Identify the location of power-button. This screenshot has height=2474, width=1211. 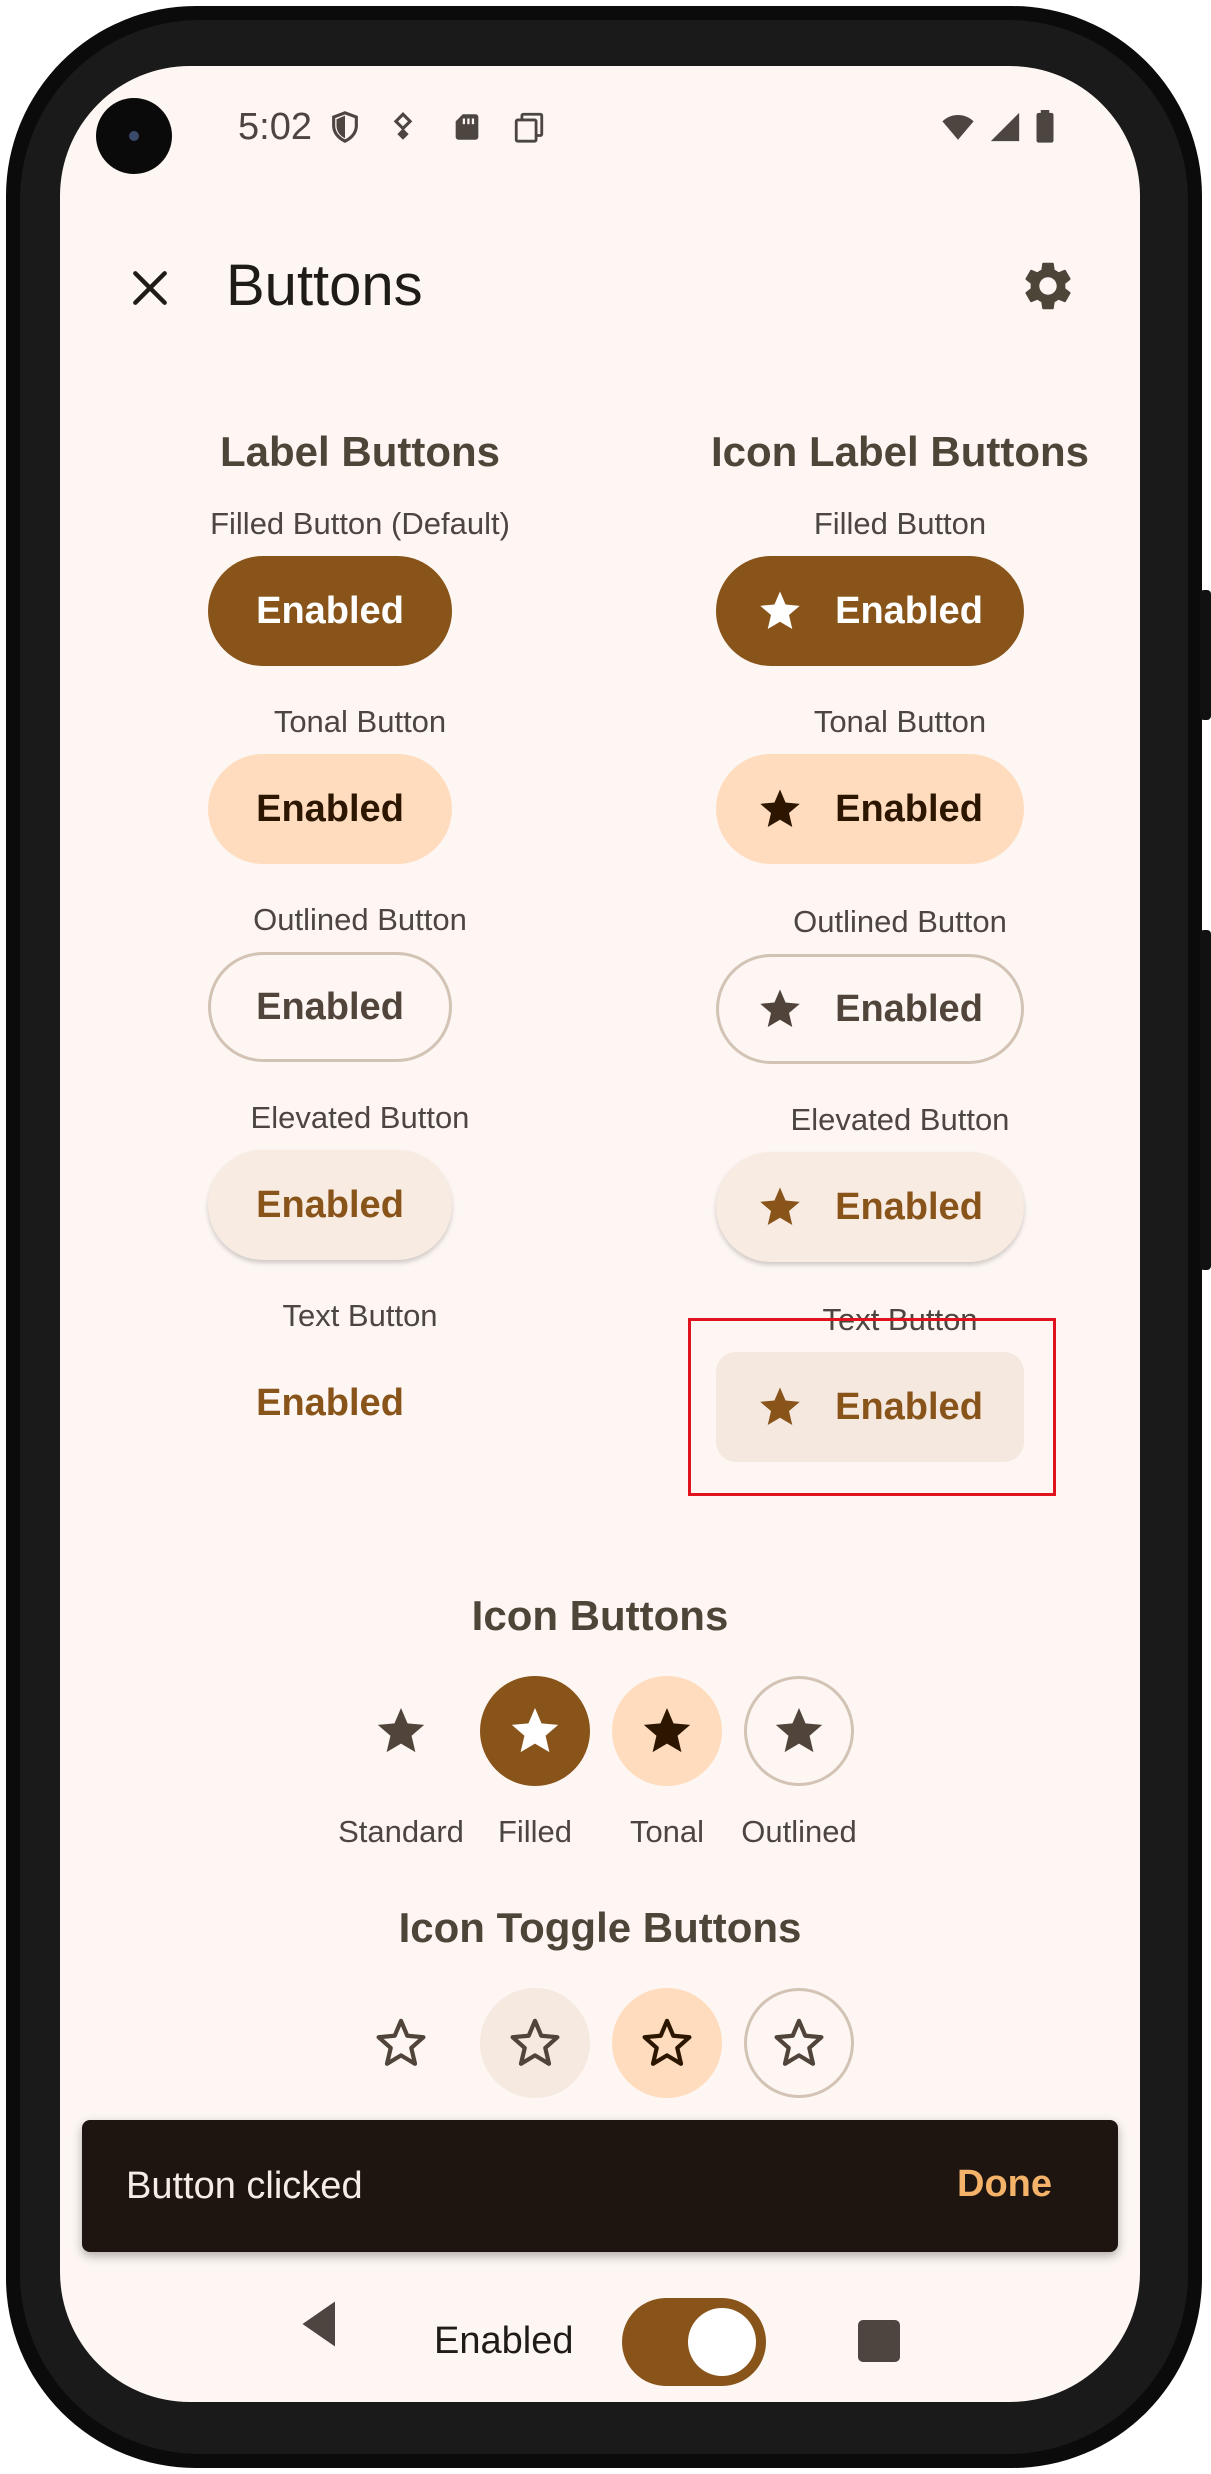
(1205, 655).